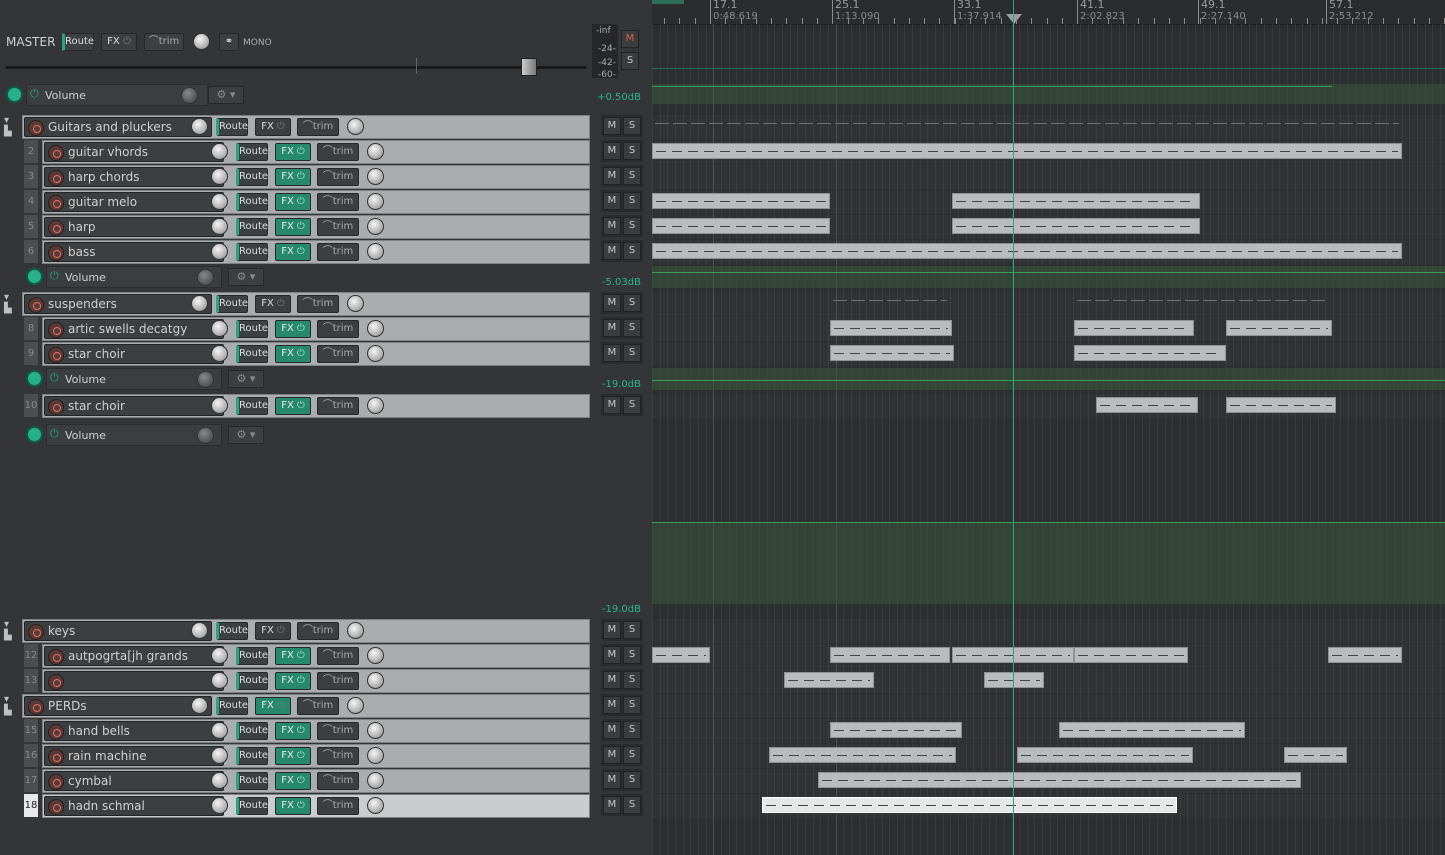 The width and height of the screenshot is (1445, 855). I want to click on track-name-box: rain machine, so click(134, 756).